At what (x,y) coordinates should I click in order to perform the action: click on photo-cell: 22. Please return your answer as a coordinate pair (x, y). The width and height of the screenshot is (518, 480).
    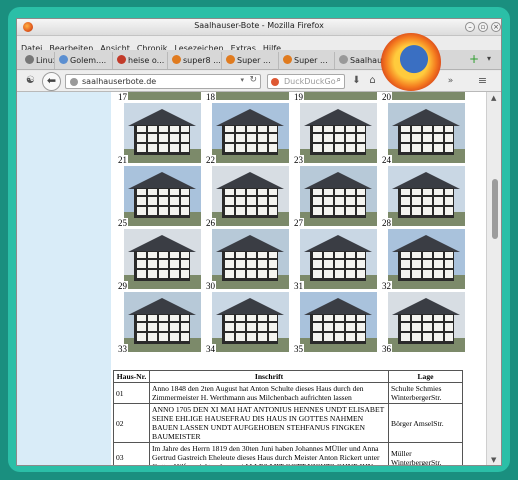
    Looking at the image, I should click on (248, 134).